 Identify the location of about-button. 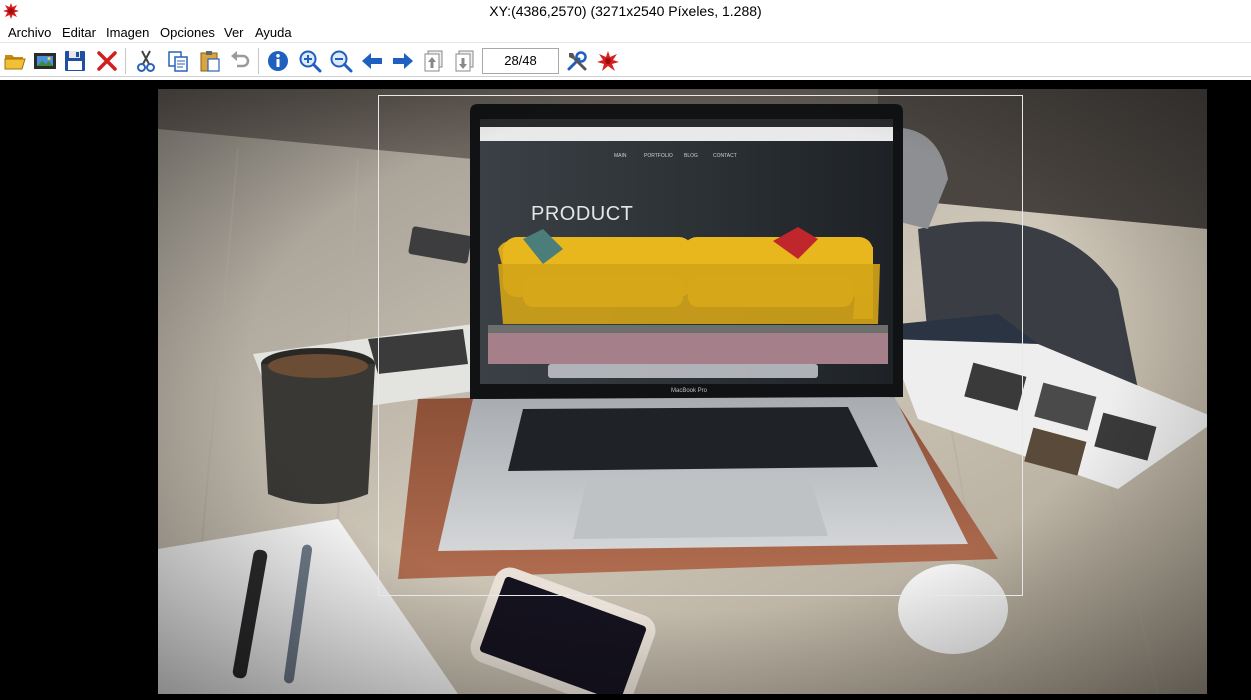
(608, 61).